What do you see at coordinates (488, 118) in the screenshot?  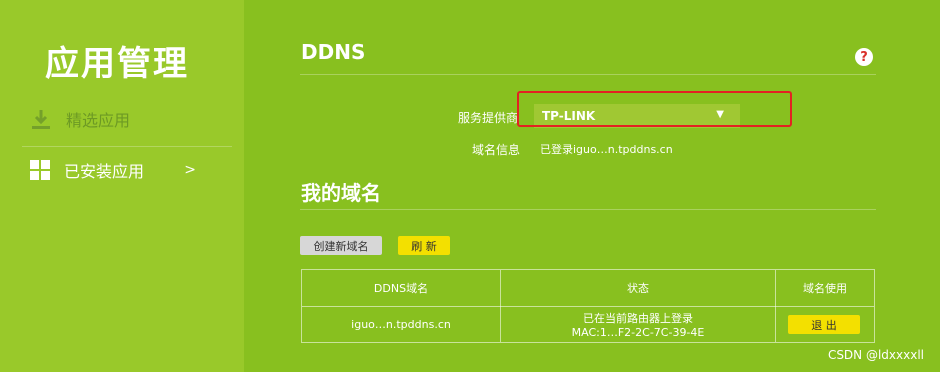 I see `provider-label: 服务提供商` at bounding box center [488, 118].